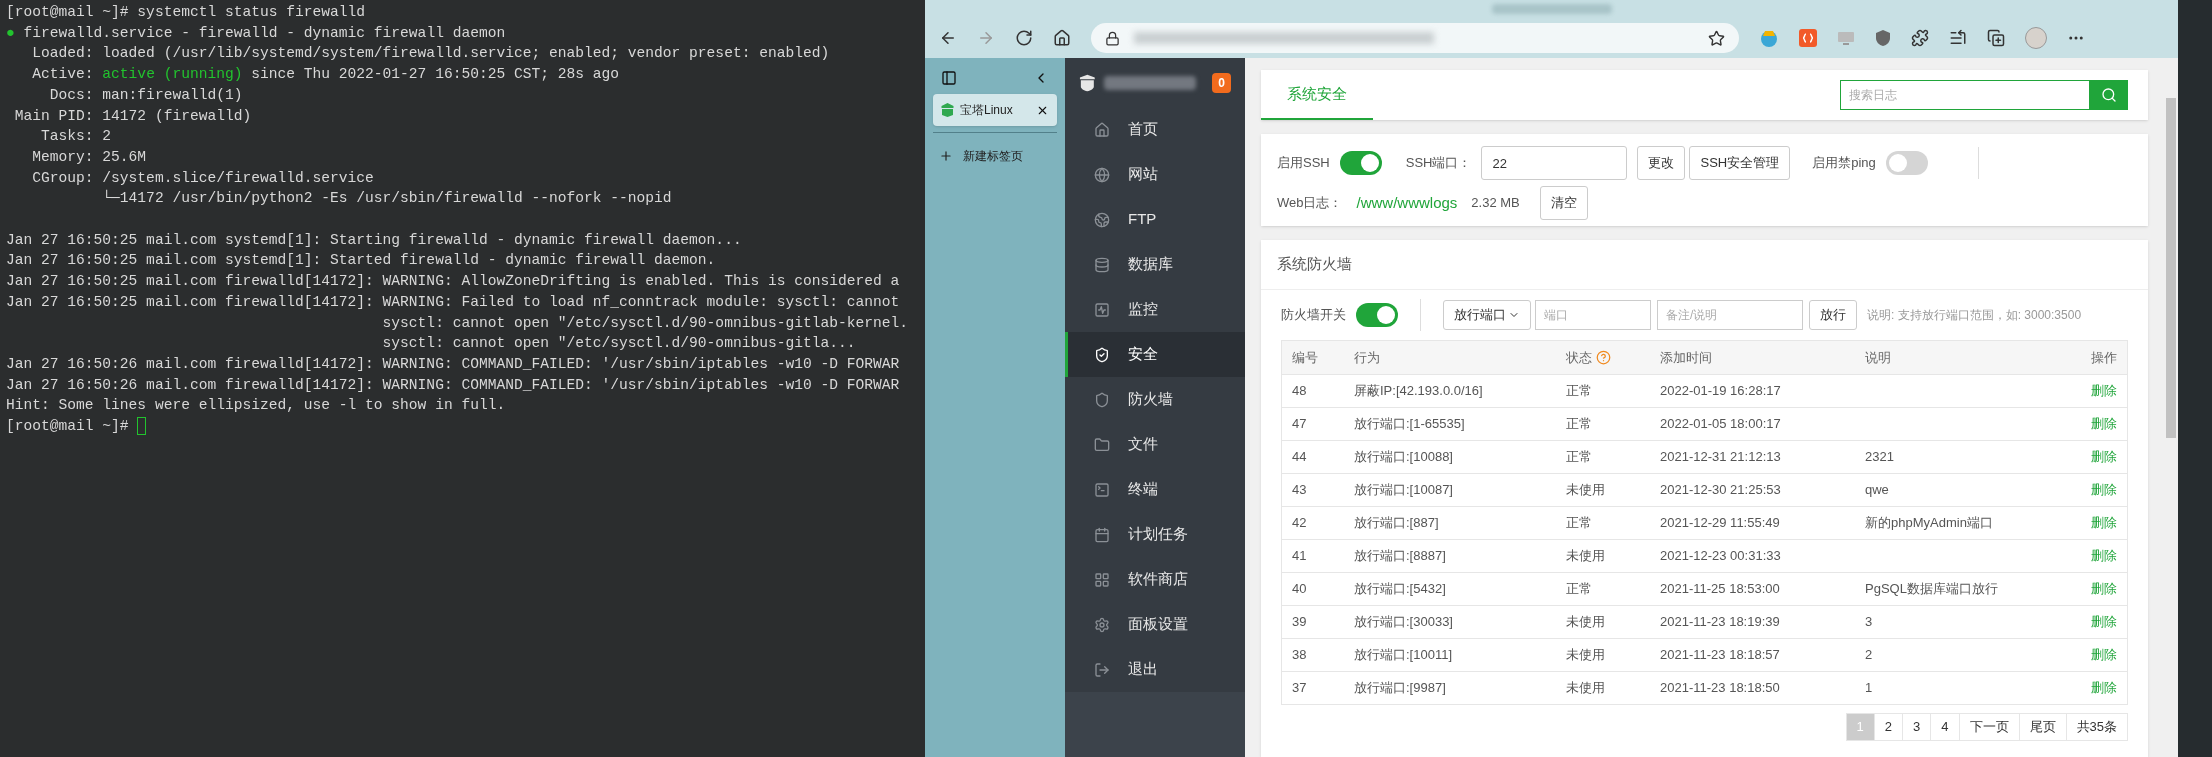 The image size is (2212, 757). I want to click on logout-icon, so click(1102, 669).